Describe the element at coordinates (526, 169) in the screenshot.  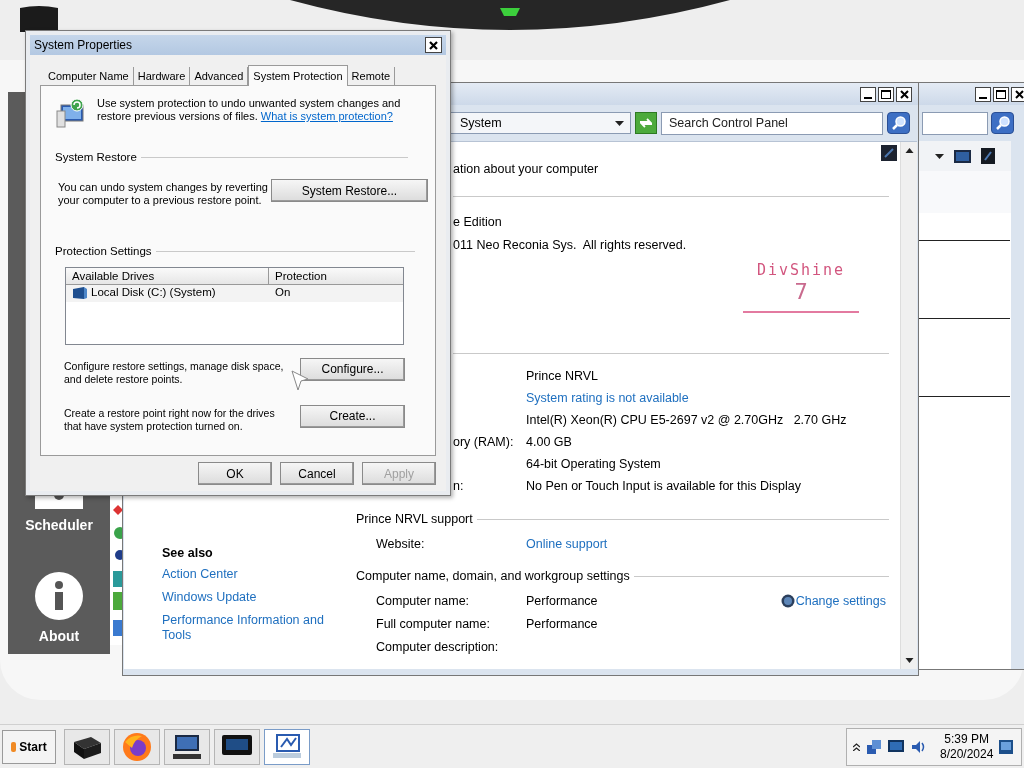
I see `page-description: ation about your computer` at that location.